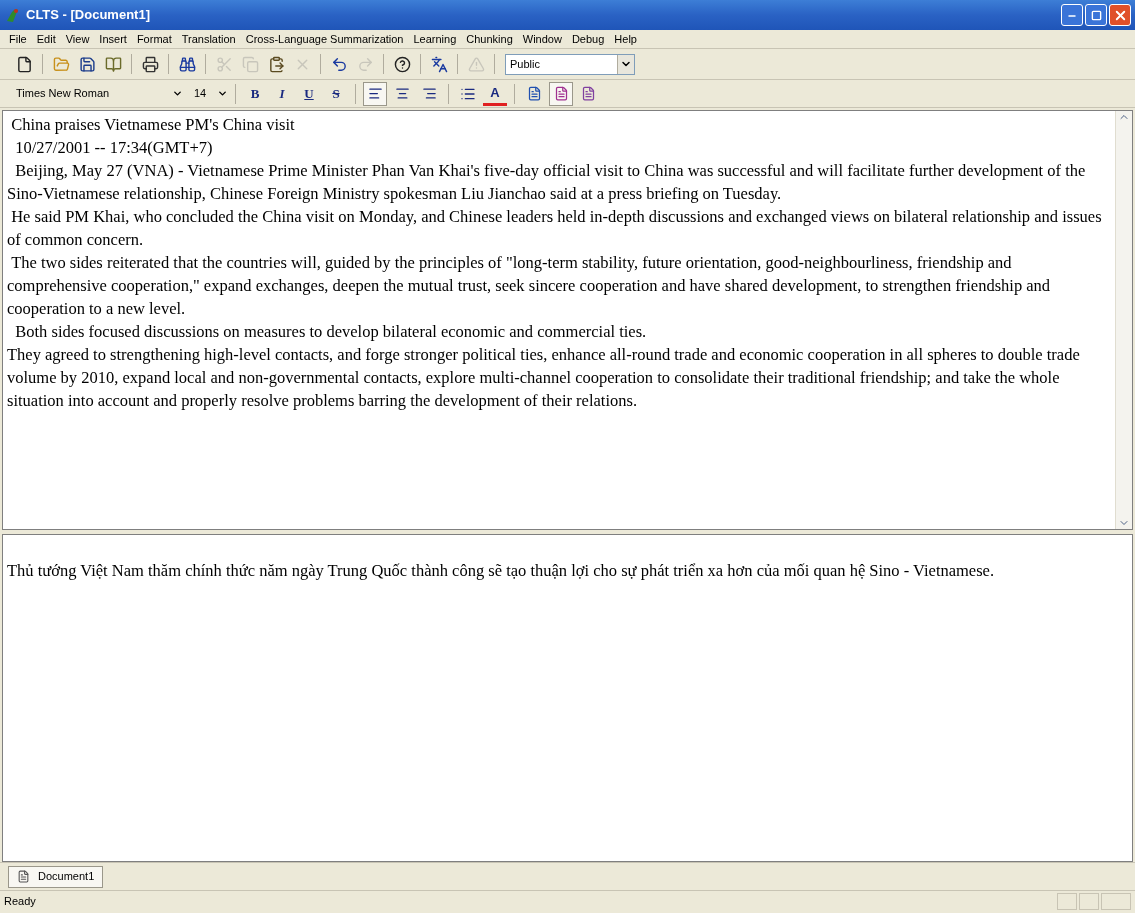 The width and height of the screenshot is (1135, 913). What do you see at coordinates (1072, 15) in the screenshot?
I see `minimize-button` at bounding box center [1072, 15].